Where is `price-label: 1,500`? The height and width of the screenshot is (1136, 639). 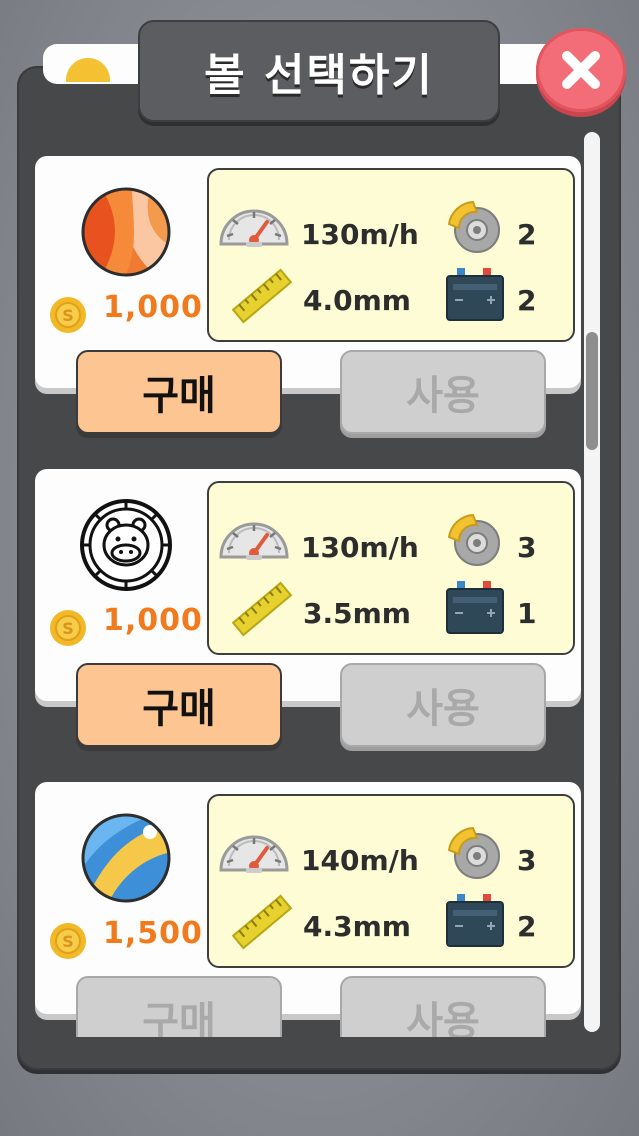 price-label: 1,500 is located at coordinates (153, 933).